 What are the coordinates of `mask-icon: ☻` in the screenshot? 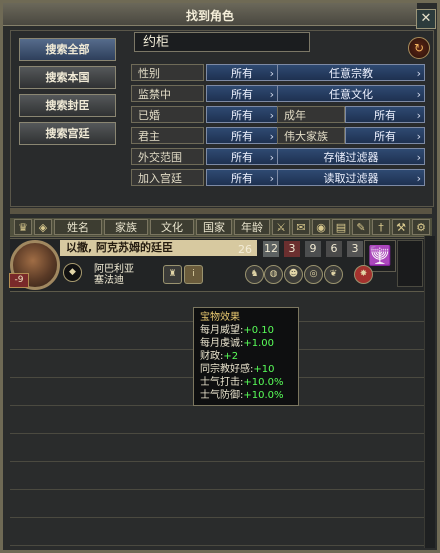 It's located at (293, 274).